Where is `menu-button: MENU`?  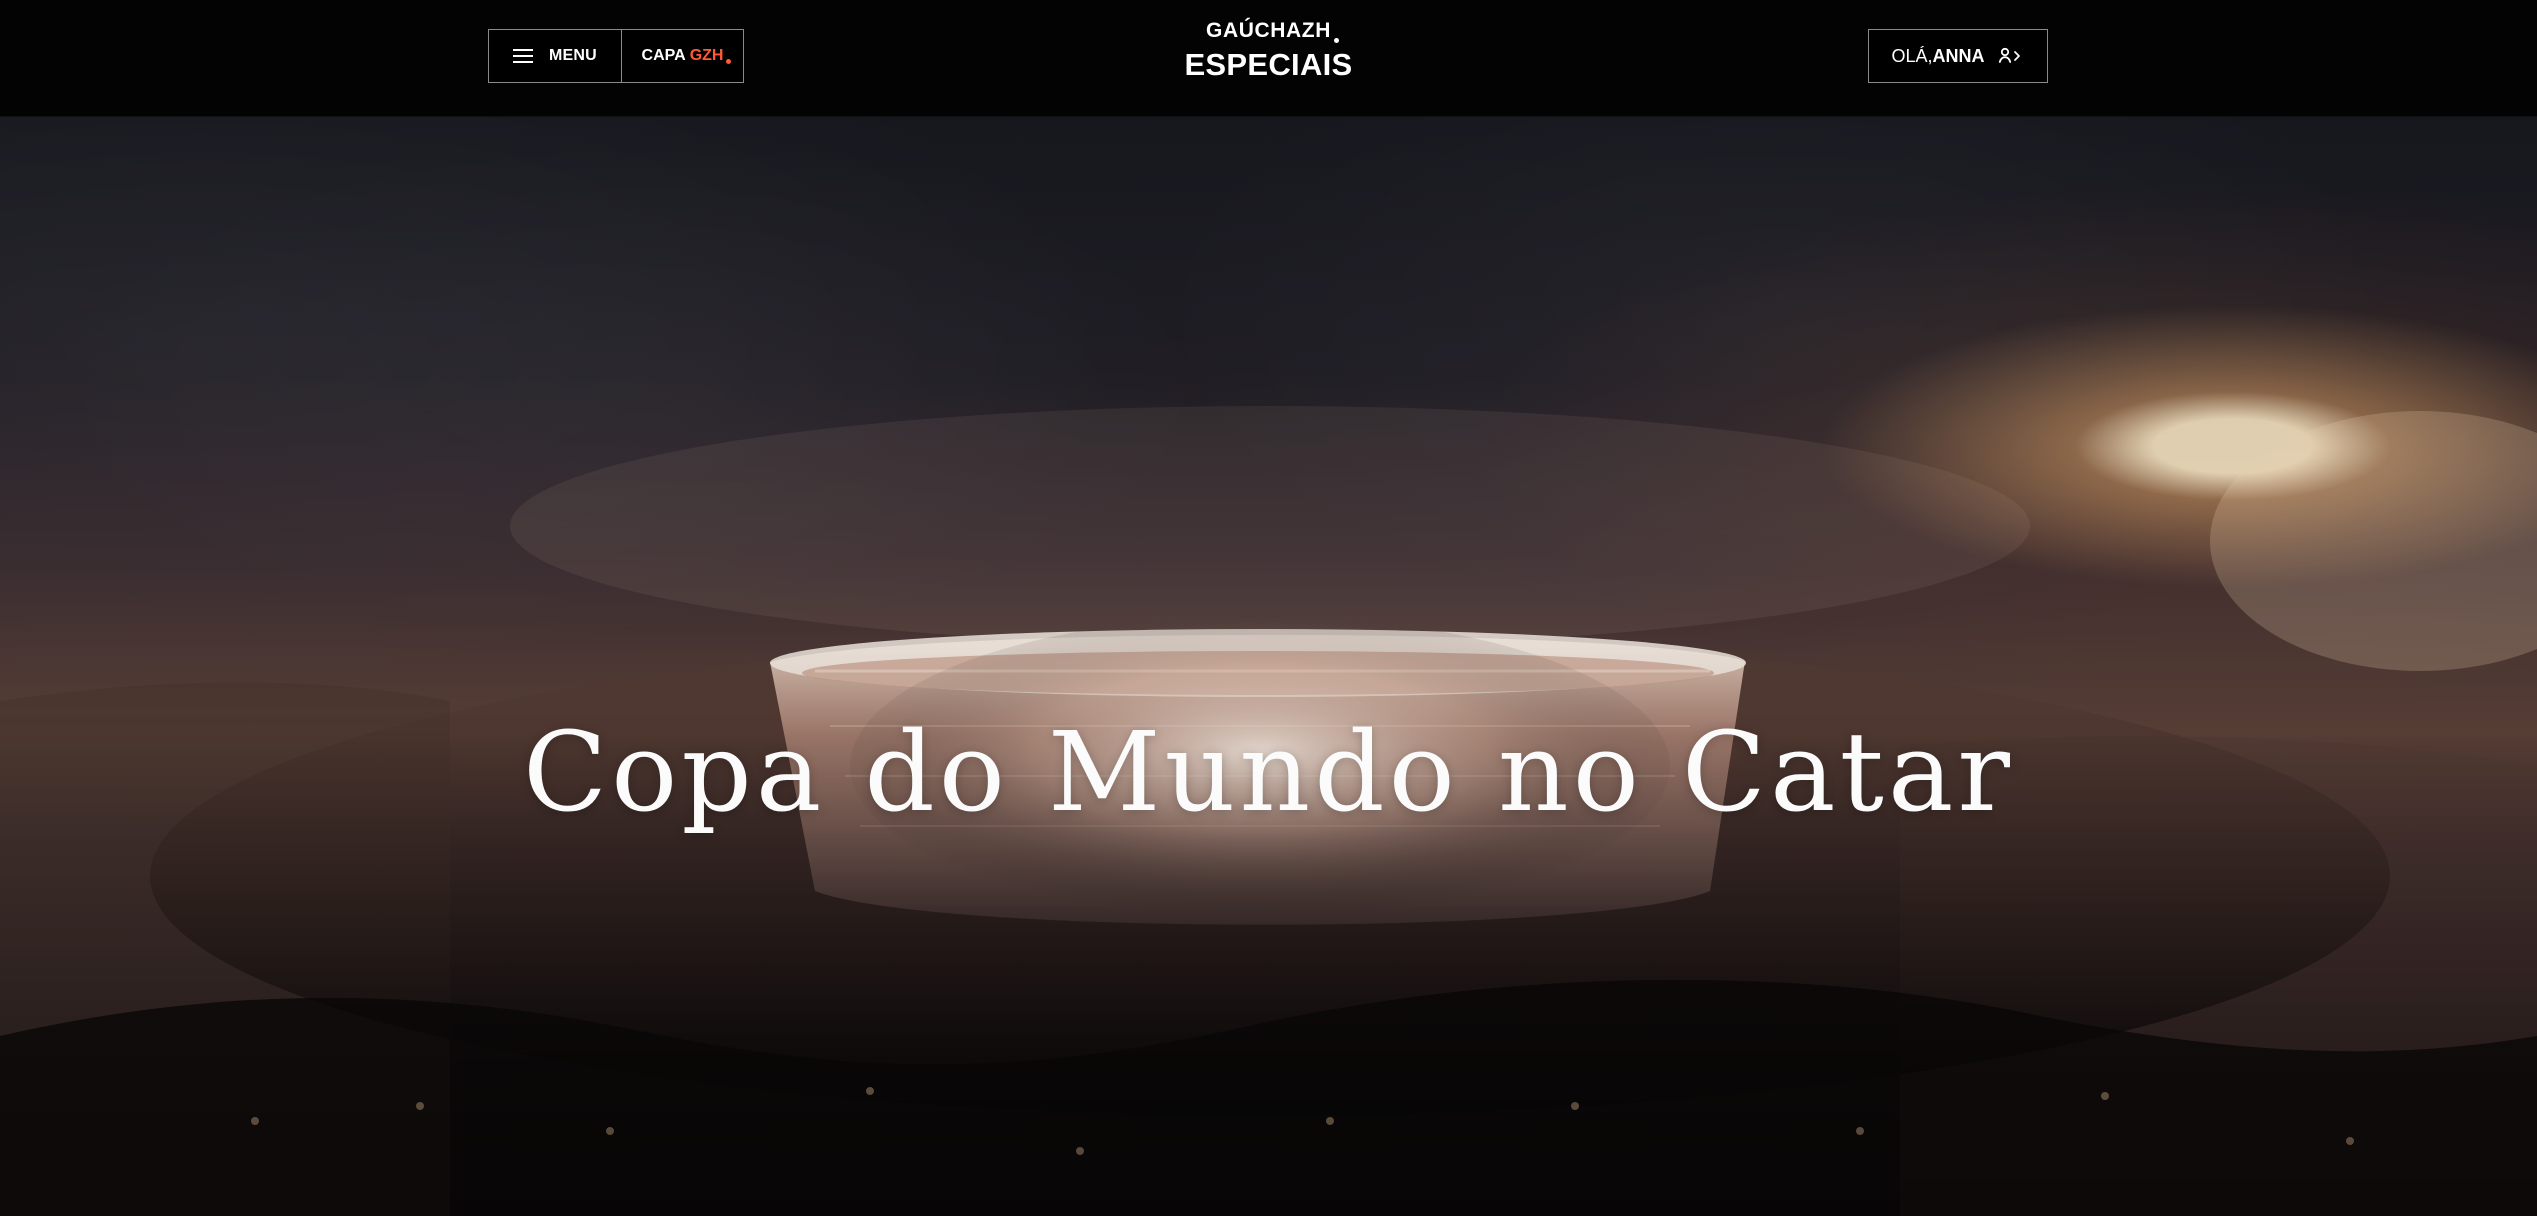
menu-button: MENU is located at coordinates (555, 56).